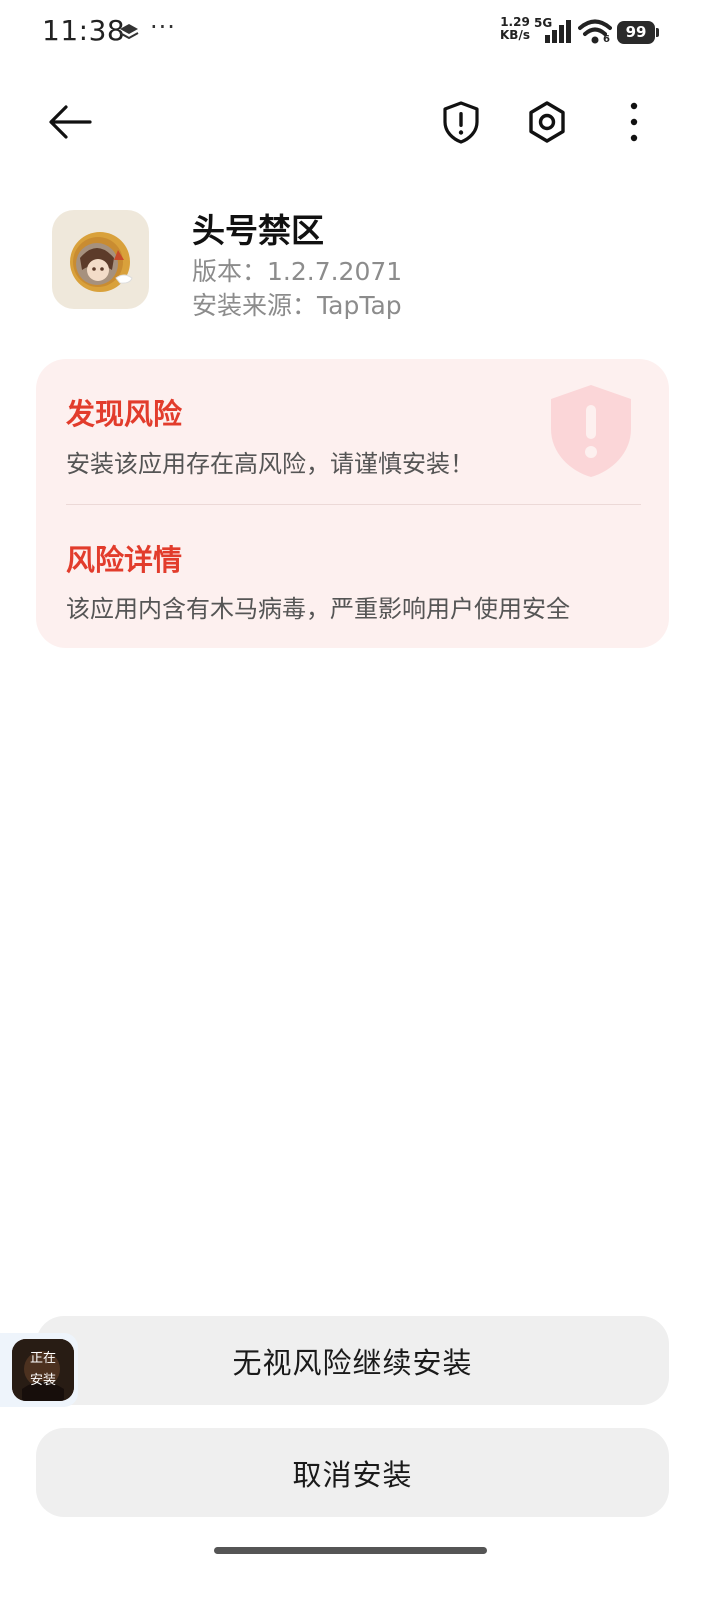  I want to click on installing-label-line1: 正在, so click(42, 1358).